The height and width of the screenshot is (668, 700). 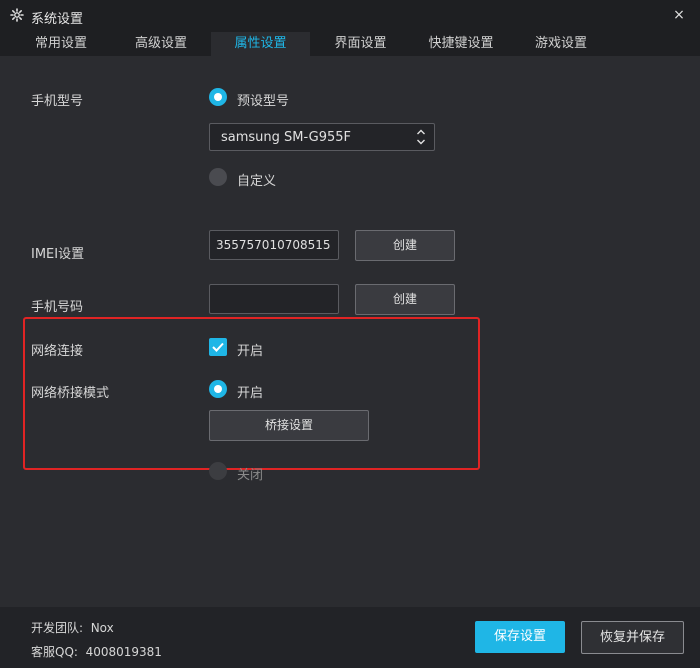 What do you see at coordinates (263, 101) in the screenshot?
I see `preset-model-label: 预设型号` at bounding box center [263, 101].